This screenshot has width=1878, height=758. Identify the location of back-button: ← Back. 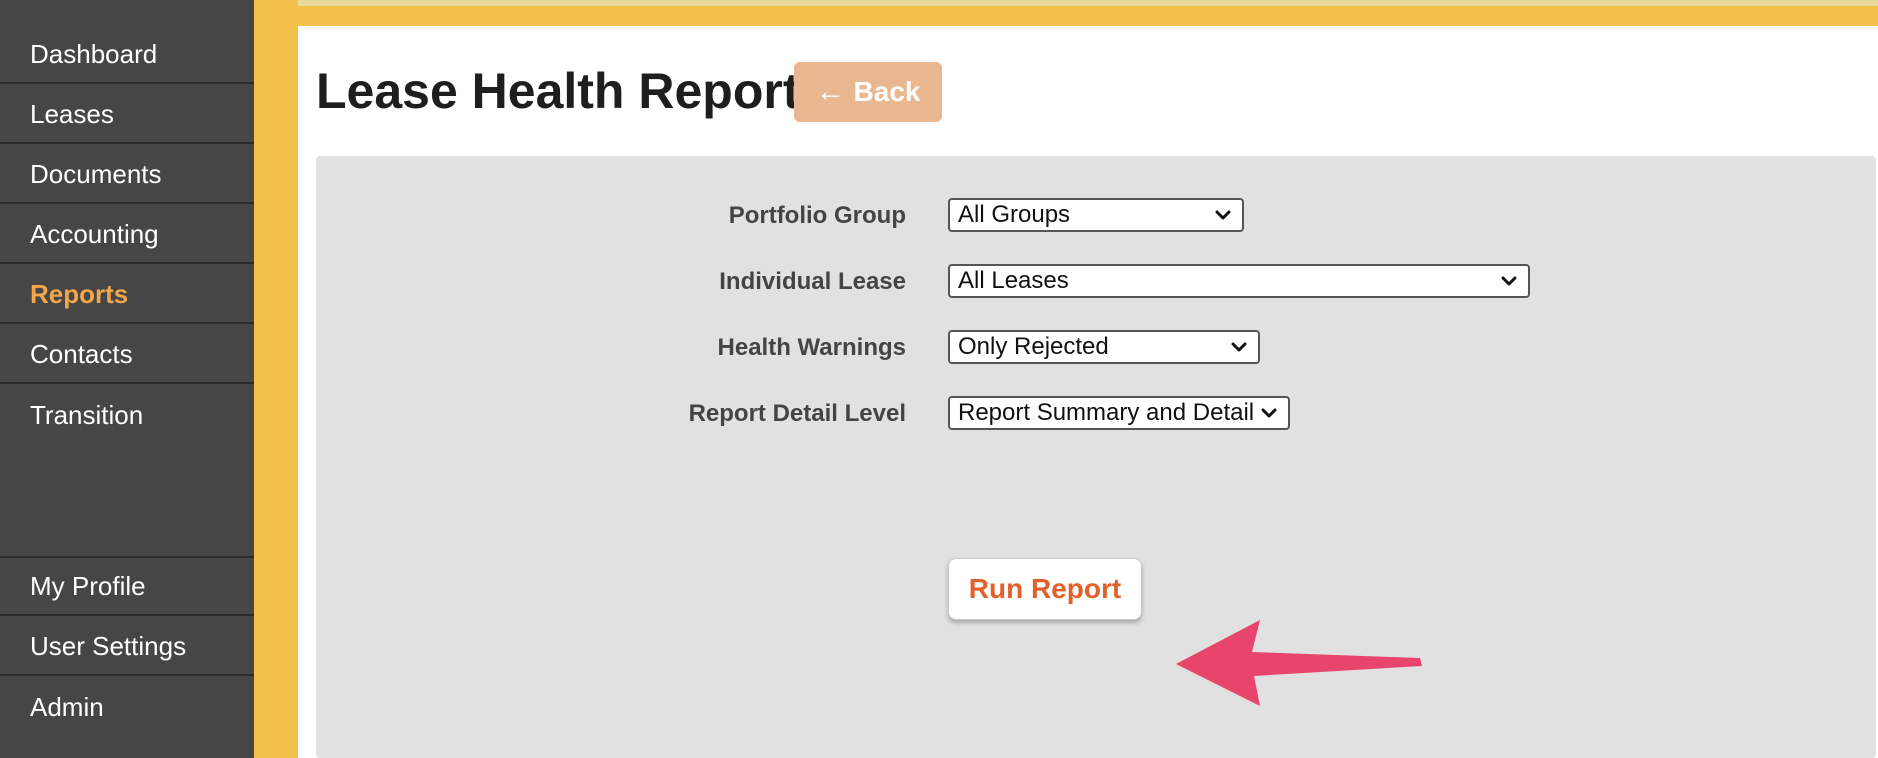
(868, 92).